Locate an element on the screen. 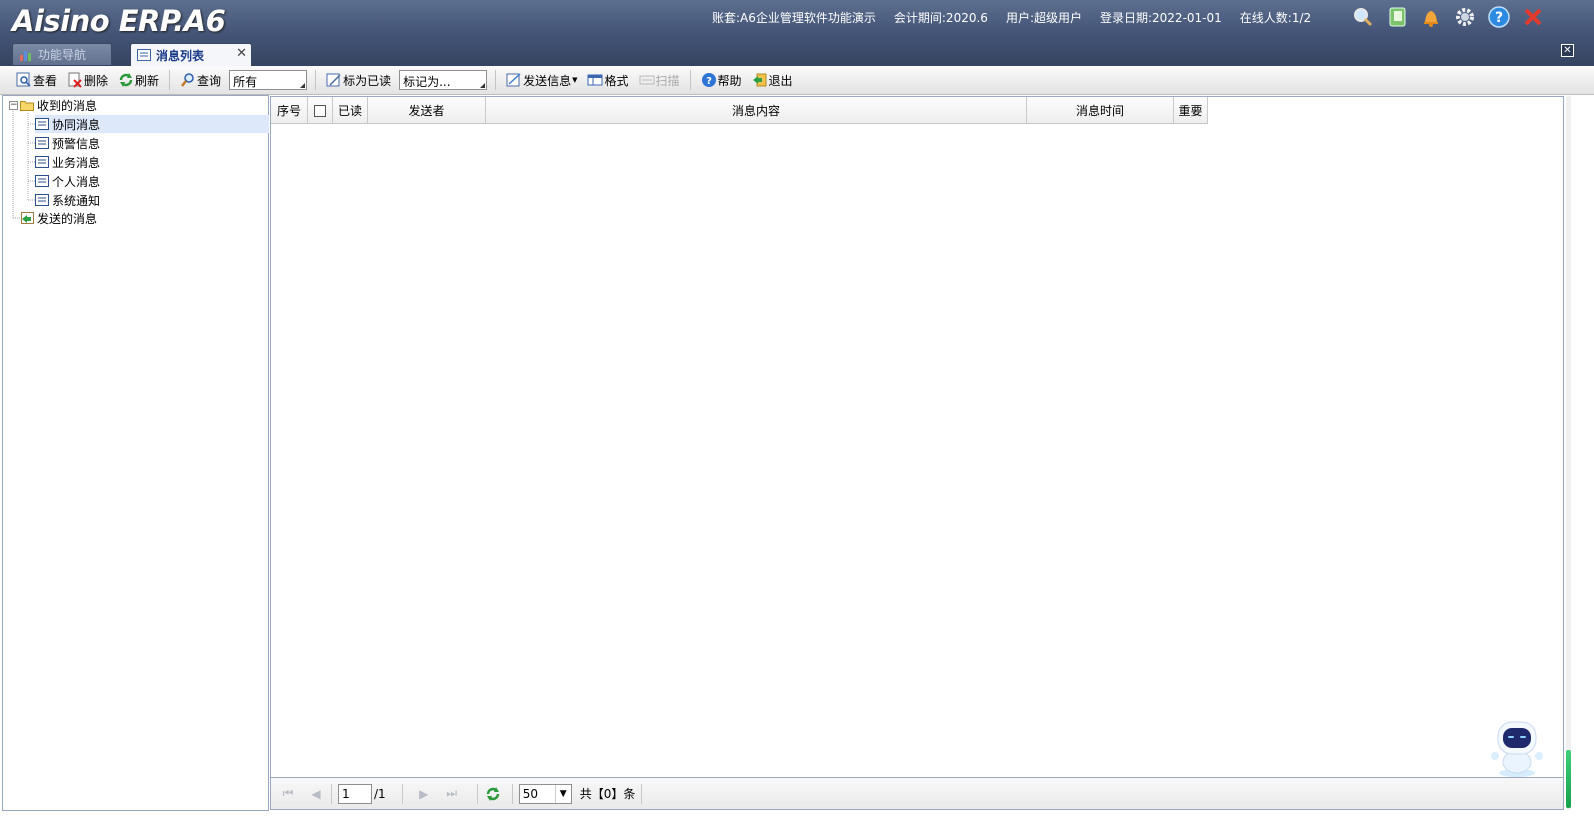 This screenshot has height=826, width=1594. refresh-button: 刷新 is located at coordinates (138, 80).